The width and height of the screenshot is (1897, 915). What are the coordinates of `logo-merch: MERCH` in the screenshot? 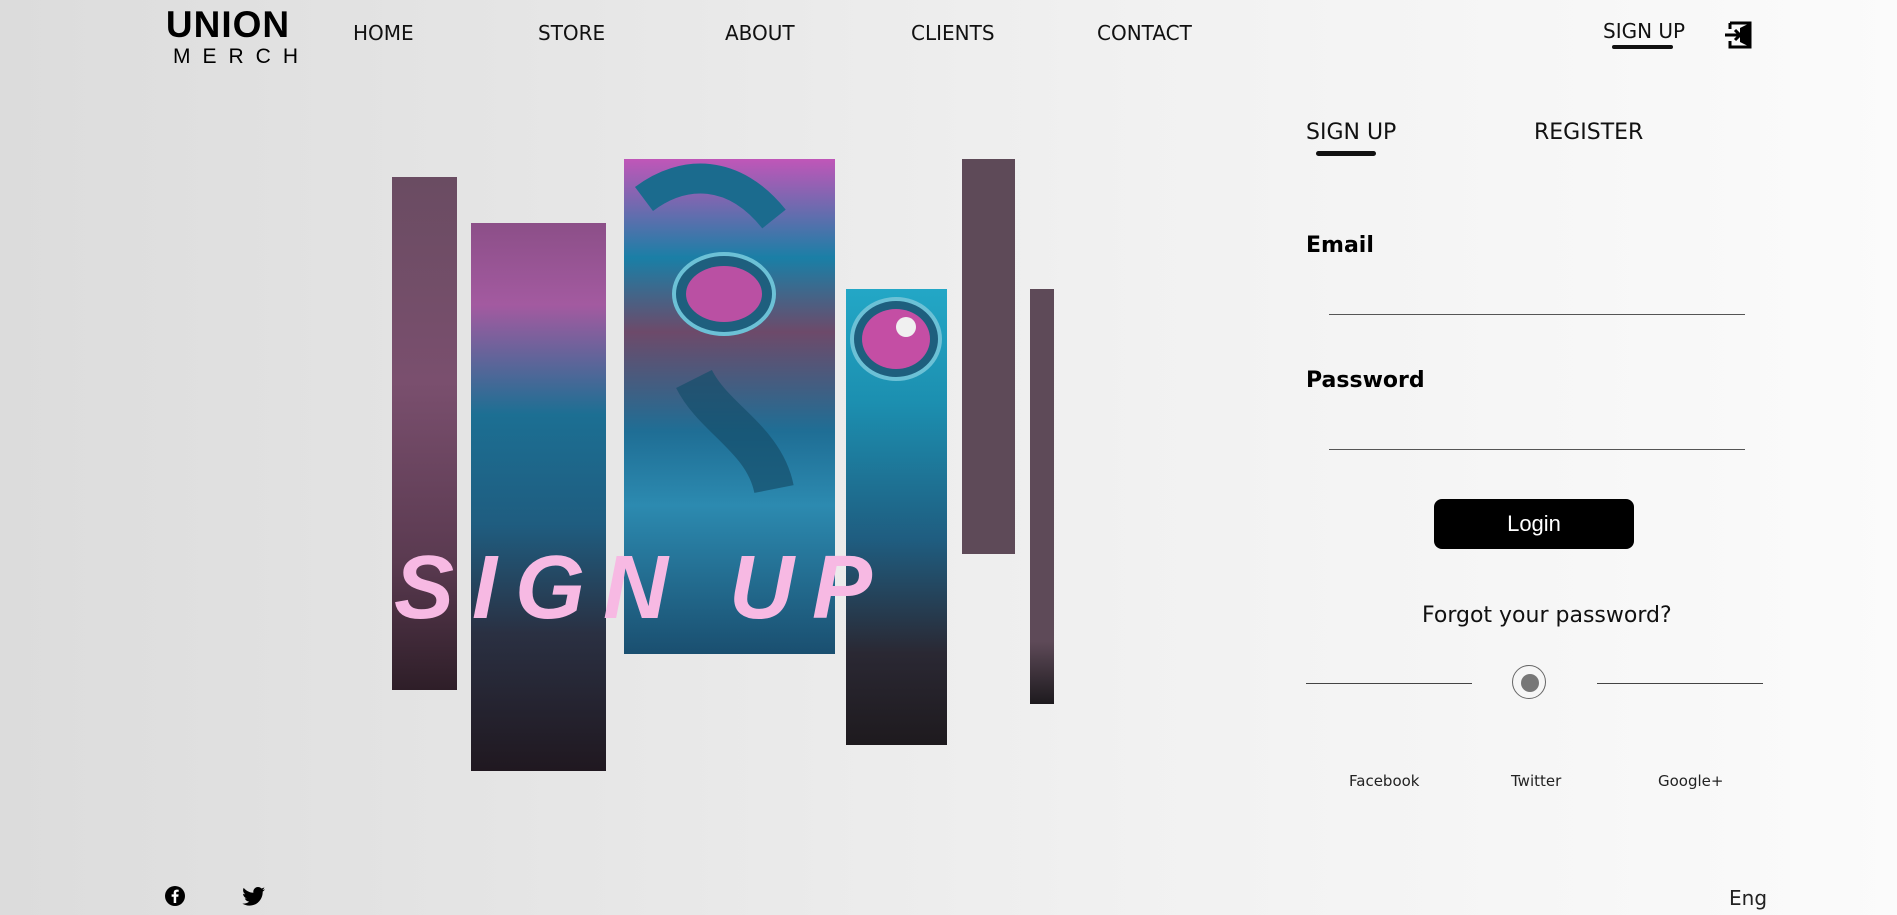 It's located at (241, 56).